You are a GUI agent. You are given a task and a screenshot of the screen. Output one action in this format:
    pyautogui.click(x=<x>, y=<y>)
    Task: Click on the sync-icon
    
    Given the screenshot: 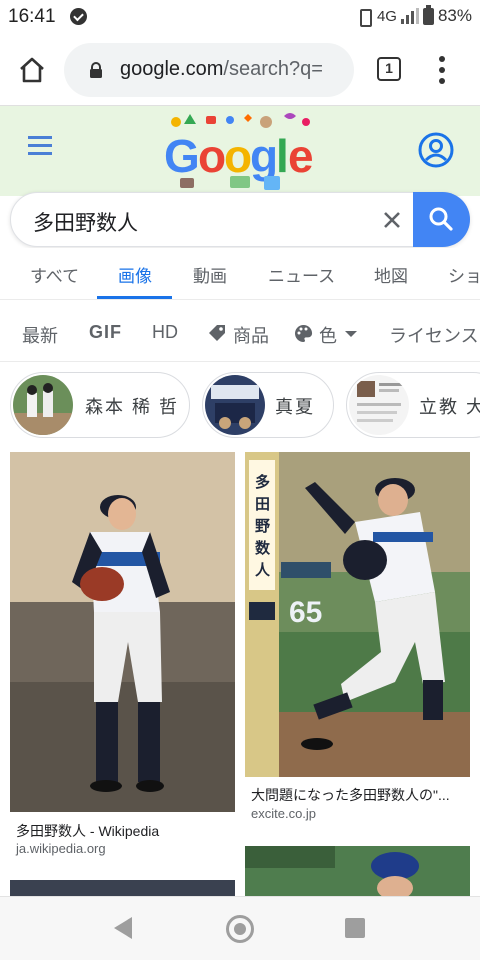 What is the action you would take?
    pyautogui.click(x=78, y=16)
    